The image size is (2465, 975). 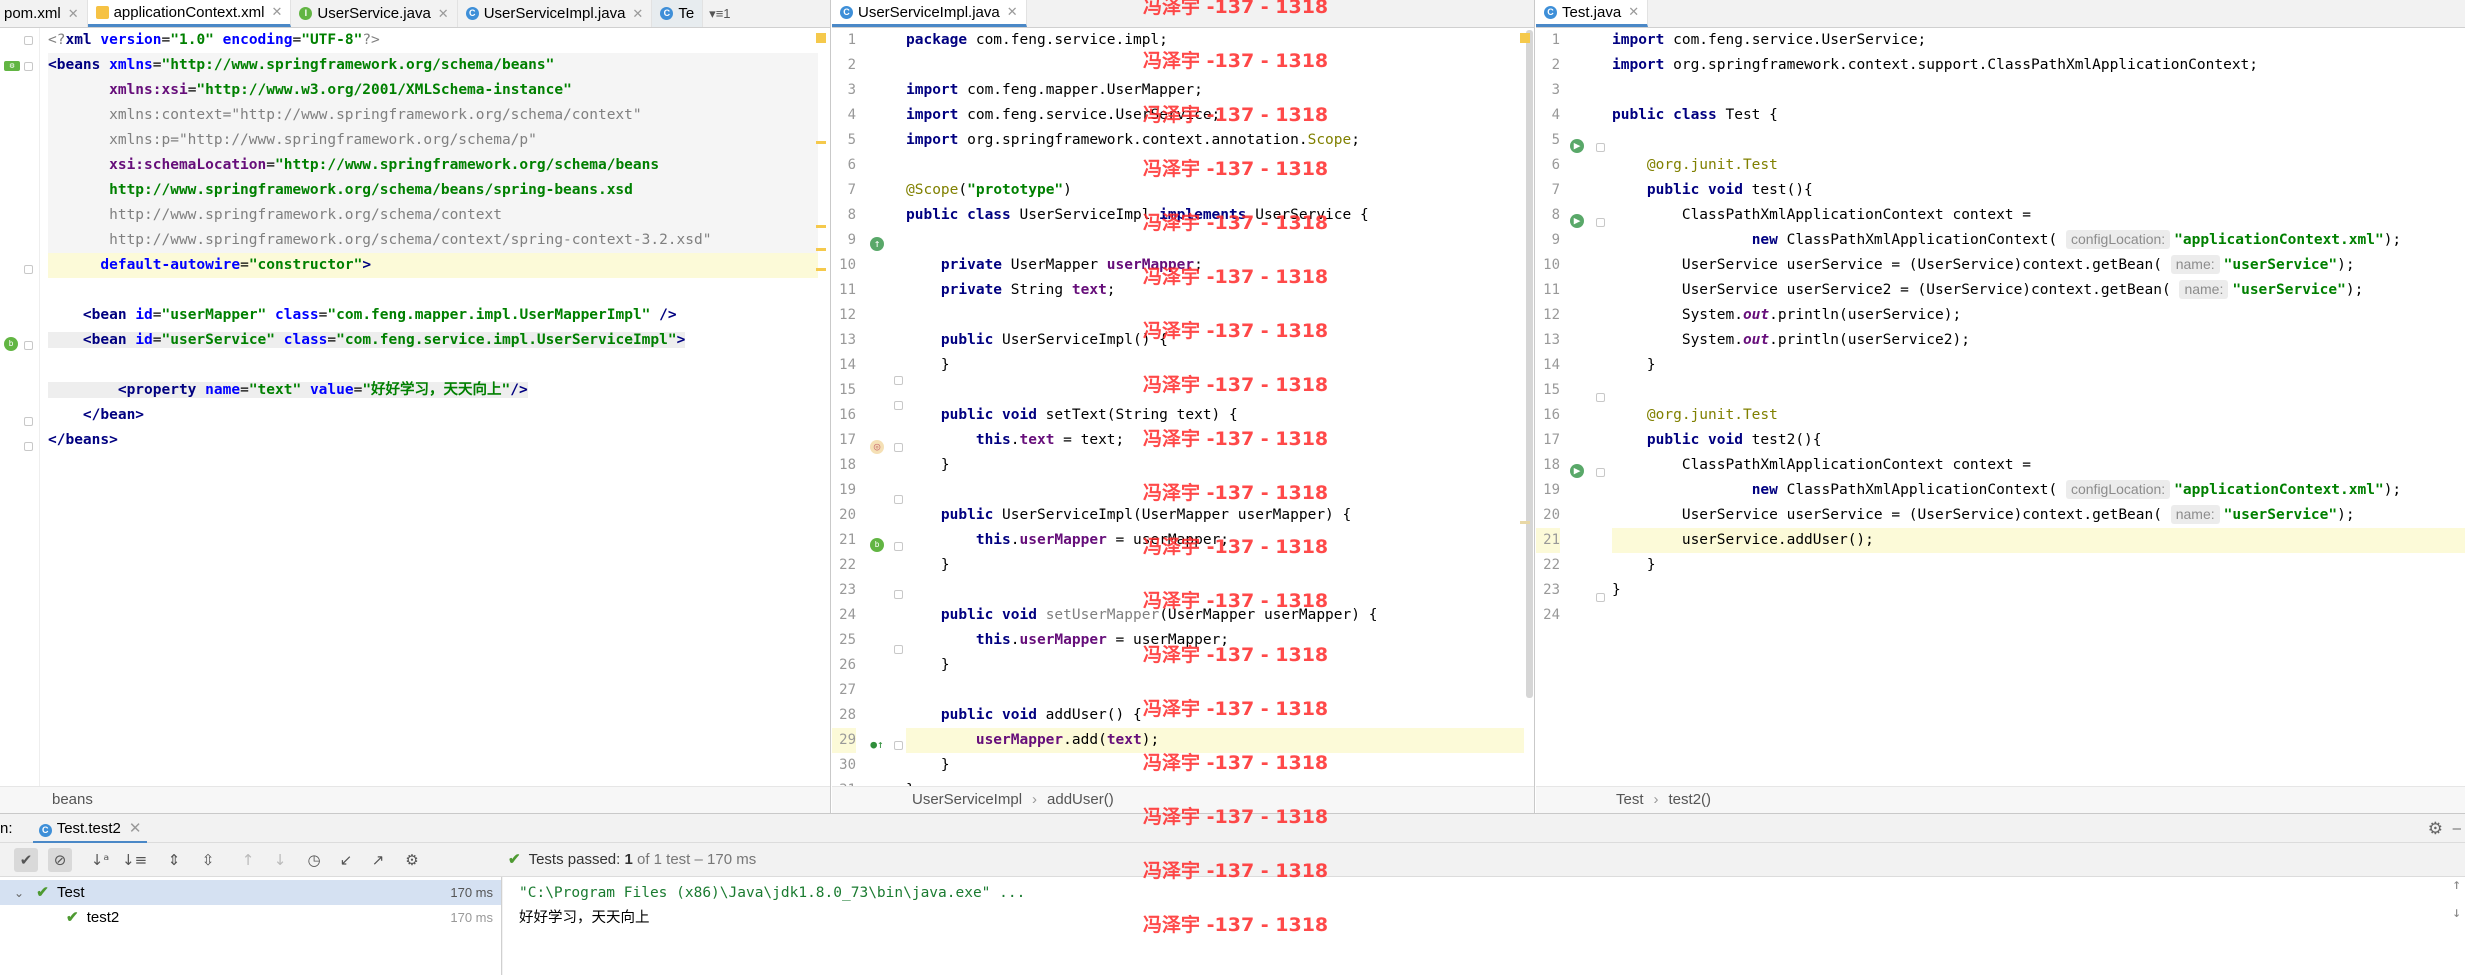 What do you see at coordinates (696, 859) in the screenshot?
I see `status-suffix: of 1 test – 170 ms` at bounding box center [696, 859].